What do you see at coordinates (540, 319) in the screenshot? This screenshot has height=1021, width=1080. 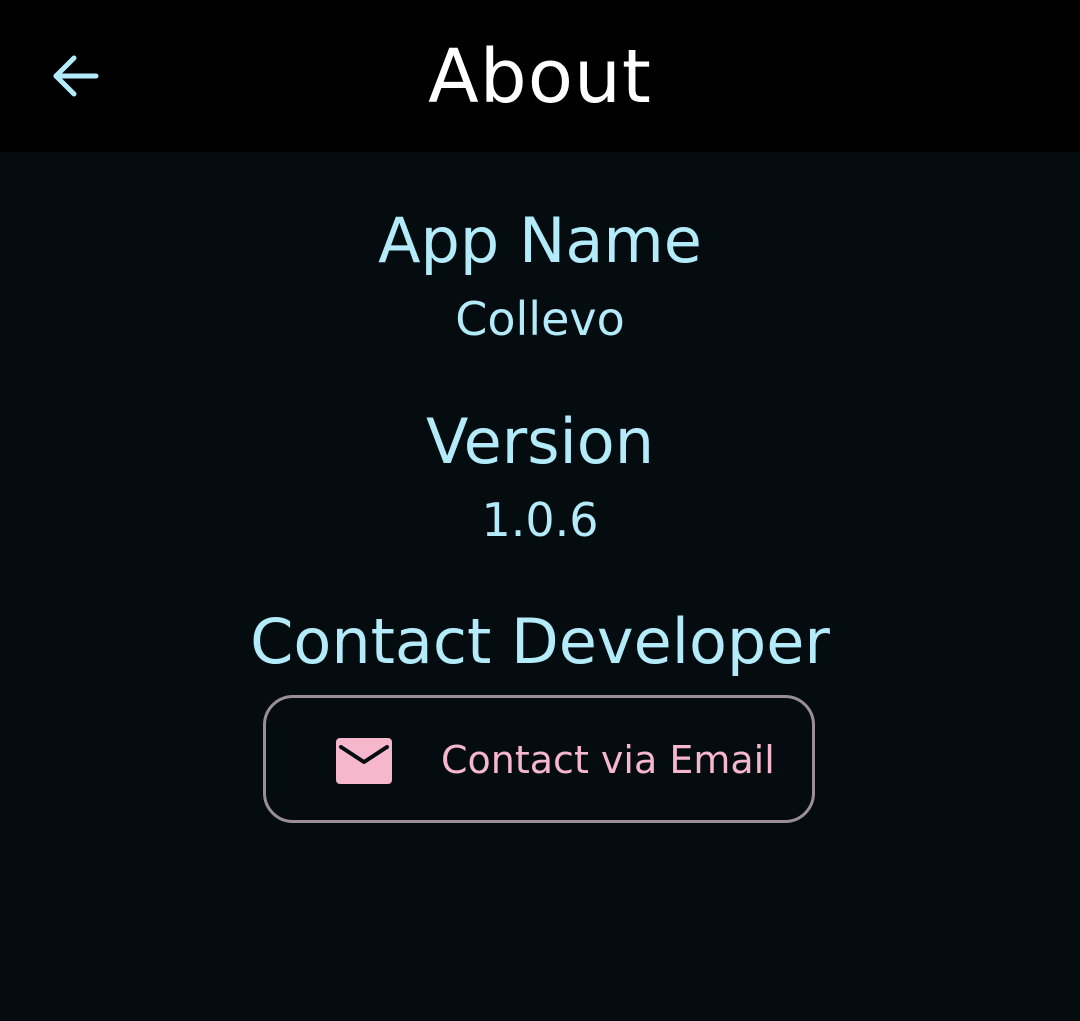 I see `app-name-value: Collevo` at bounding box center [540, 319].